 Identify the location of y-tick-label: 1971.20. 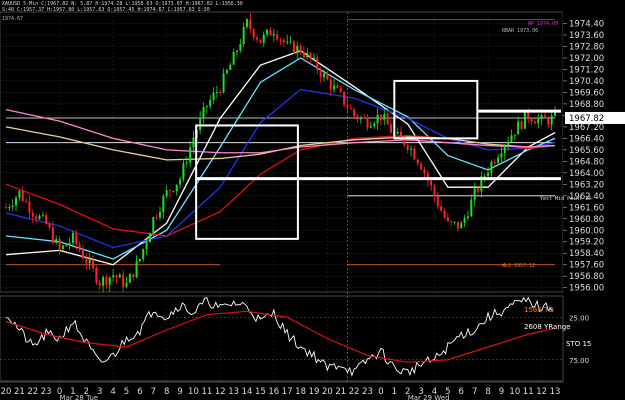
(586, 70).